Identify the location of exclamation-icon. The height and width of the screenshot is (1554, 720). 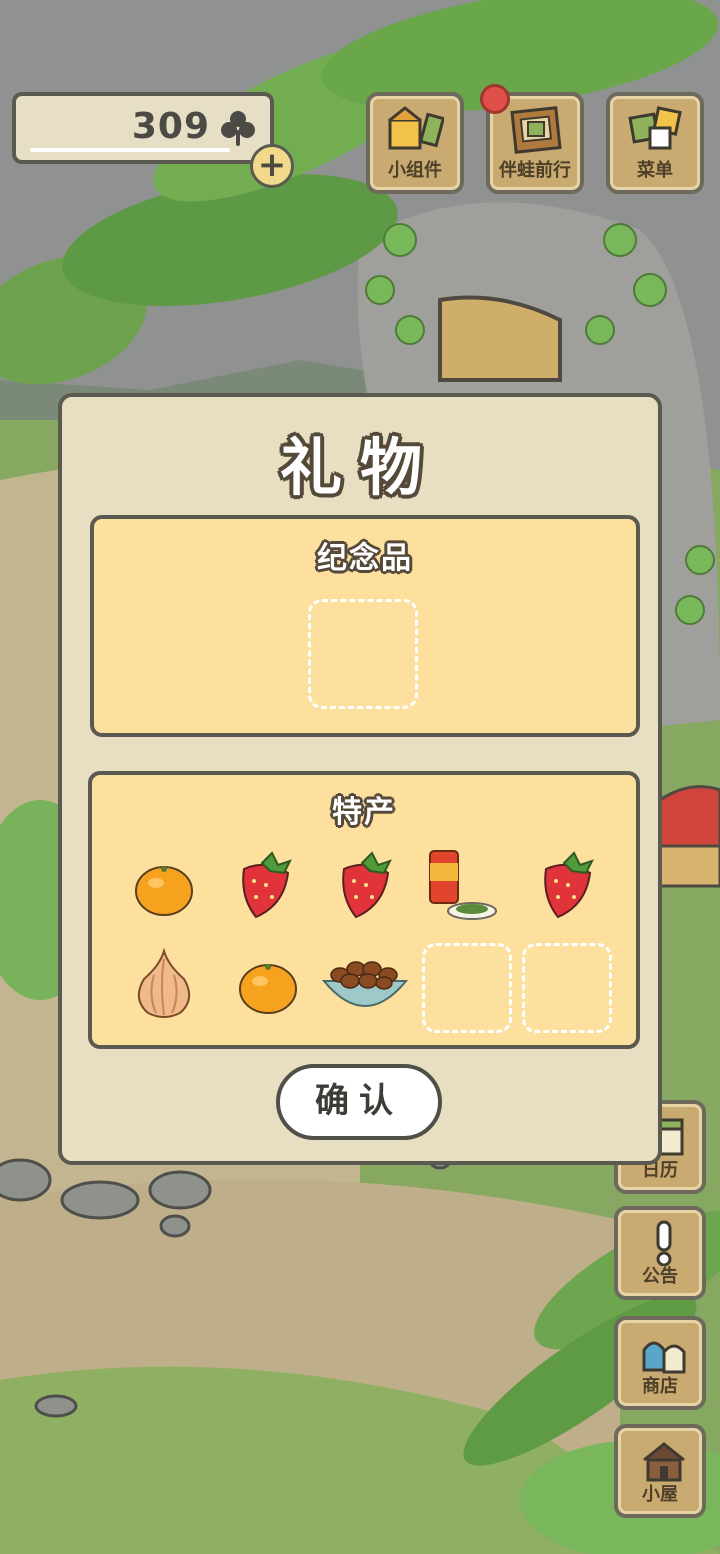
(664, 1243).